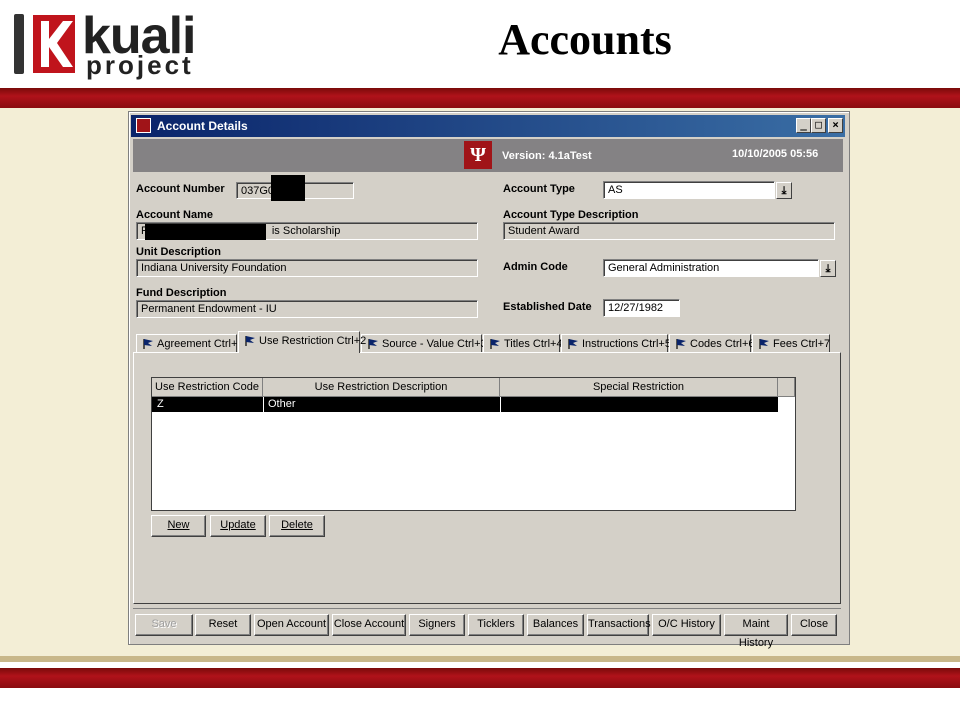 This screenshot has width=960, height=720. I want to click on button-label: Signers, so click(437, 624).